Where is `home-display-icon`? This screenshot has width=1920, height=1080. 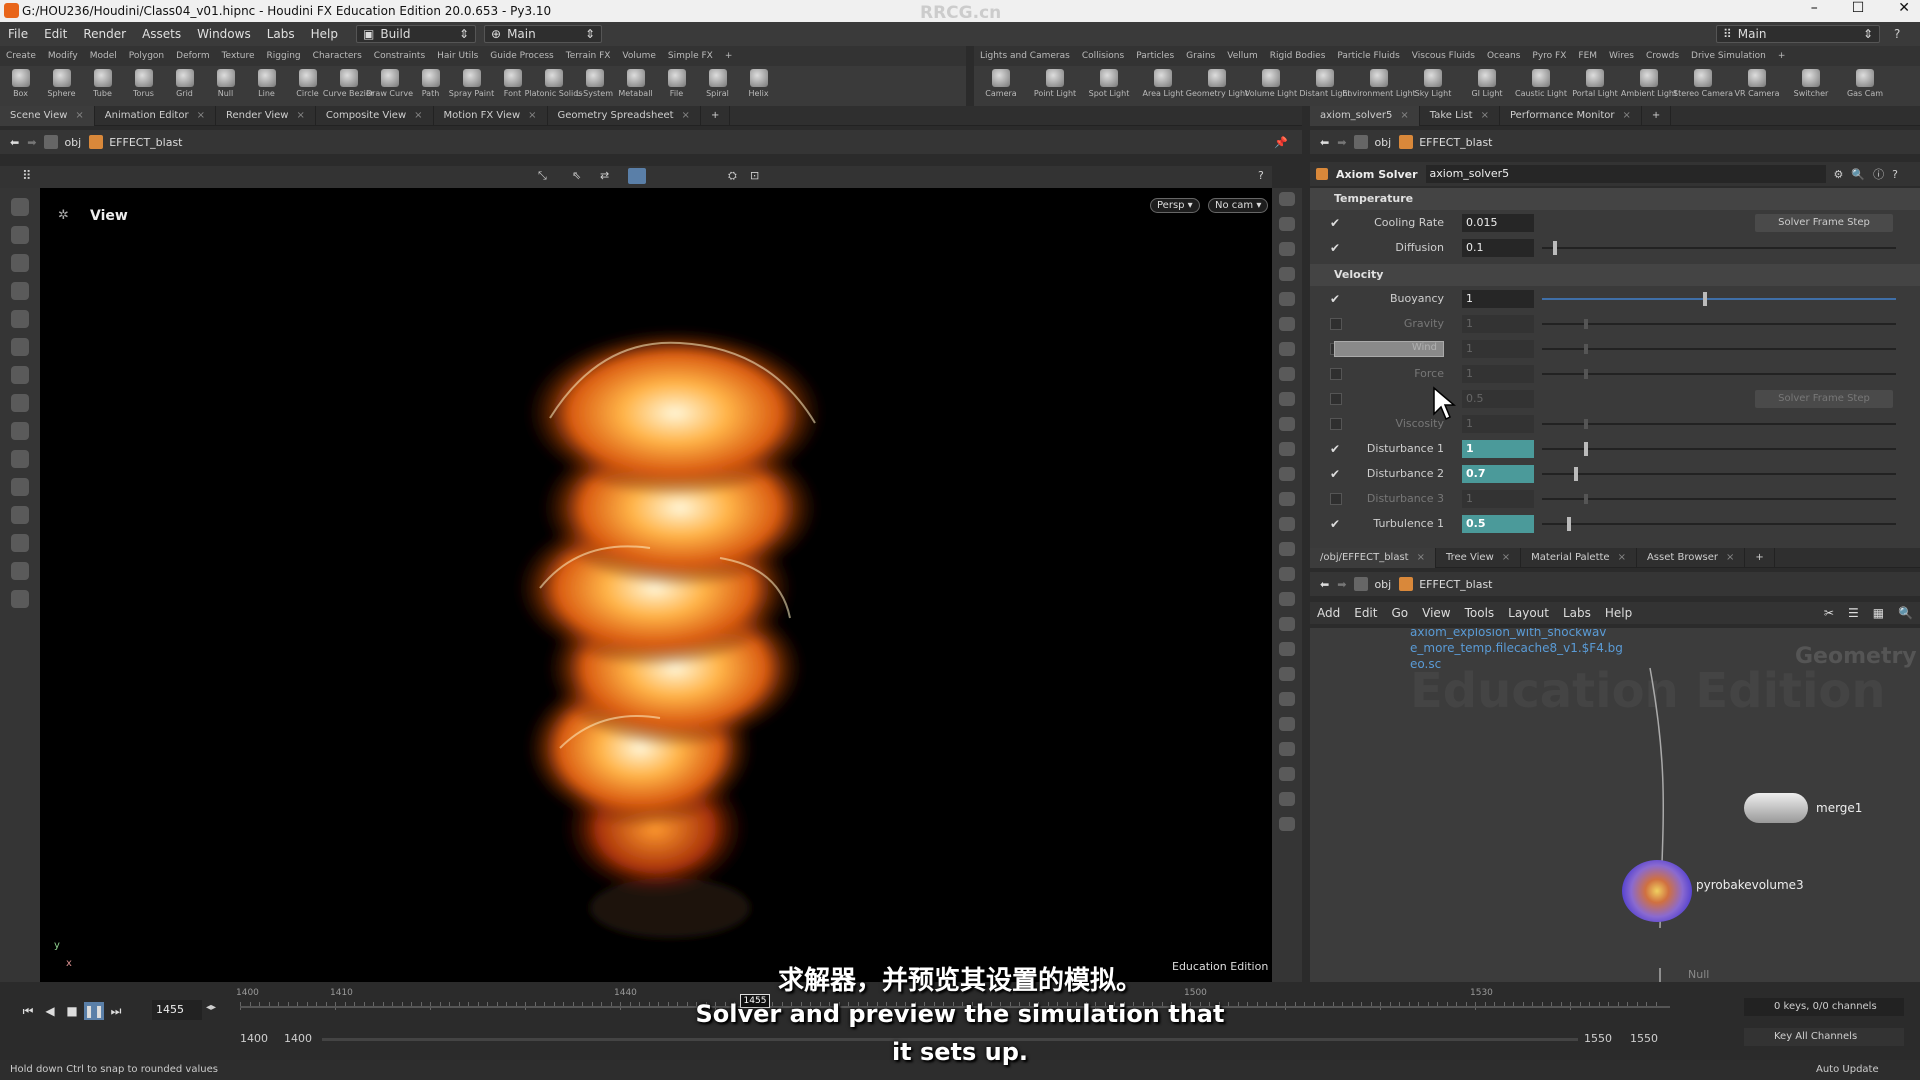
home-display-icon is located at coordinates (1287, 749).